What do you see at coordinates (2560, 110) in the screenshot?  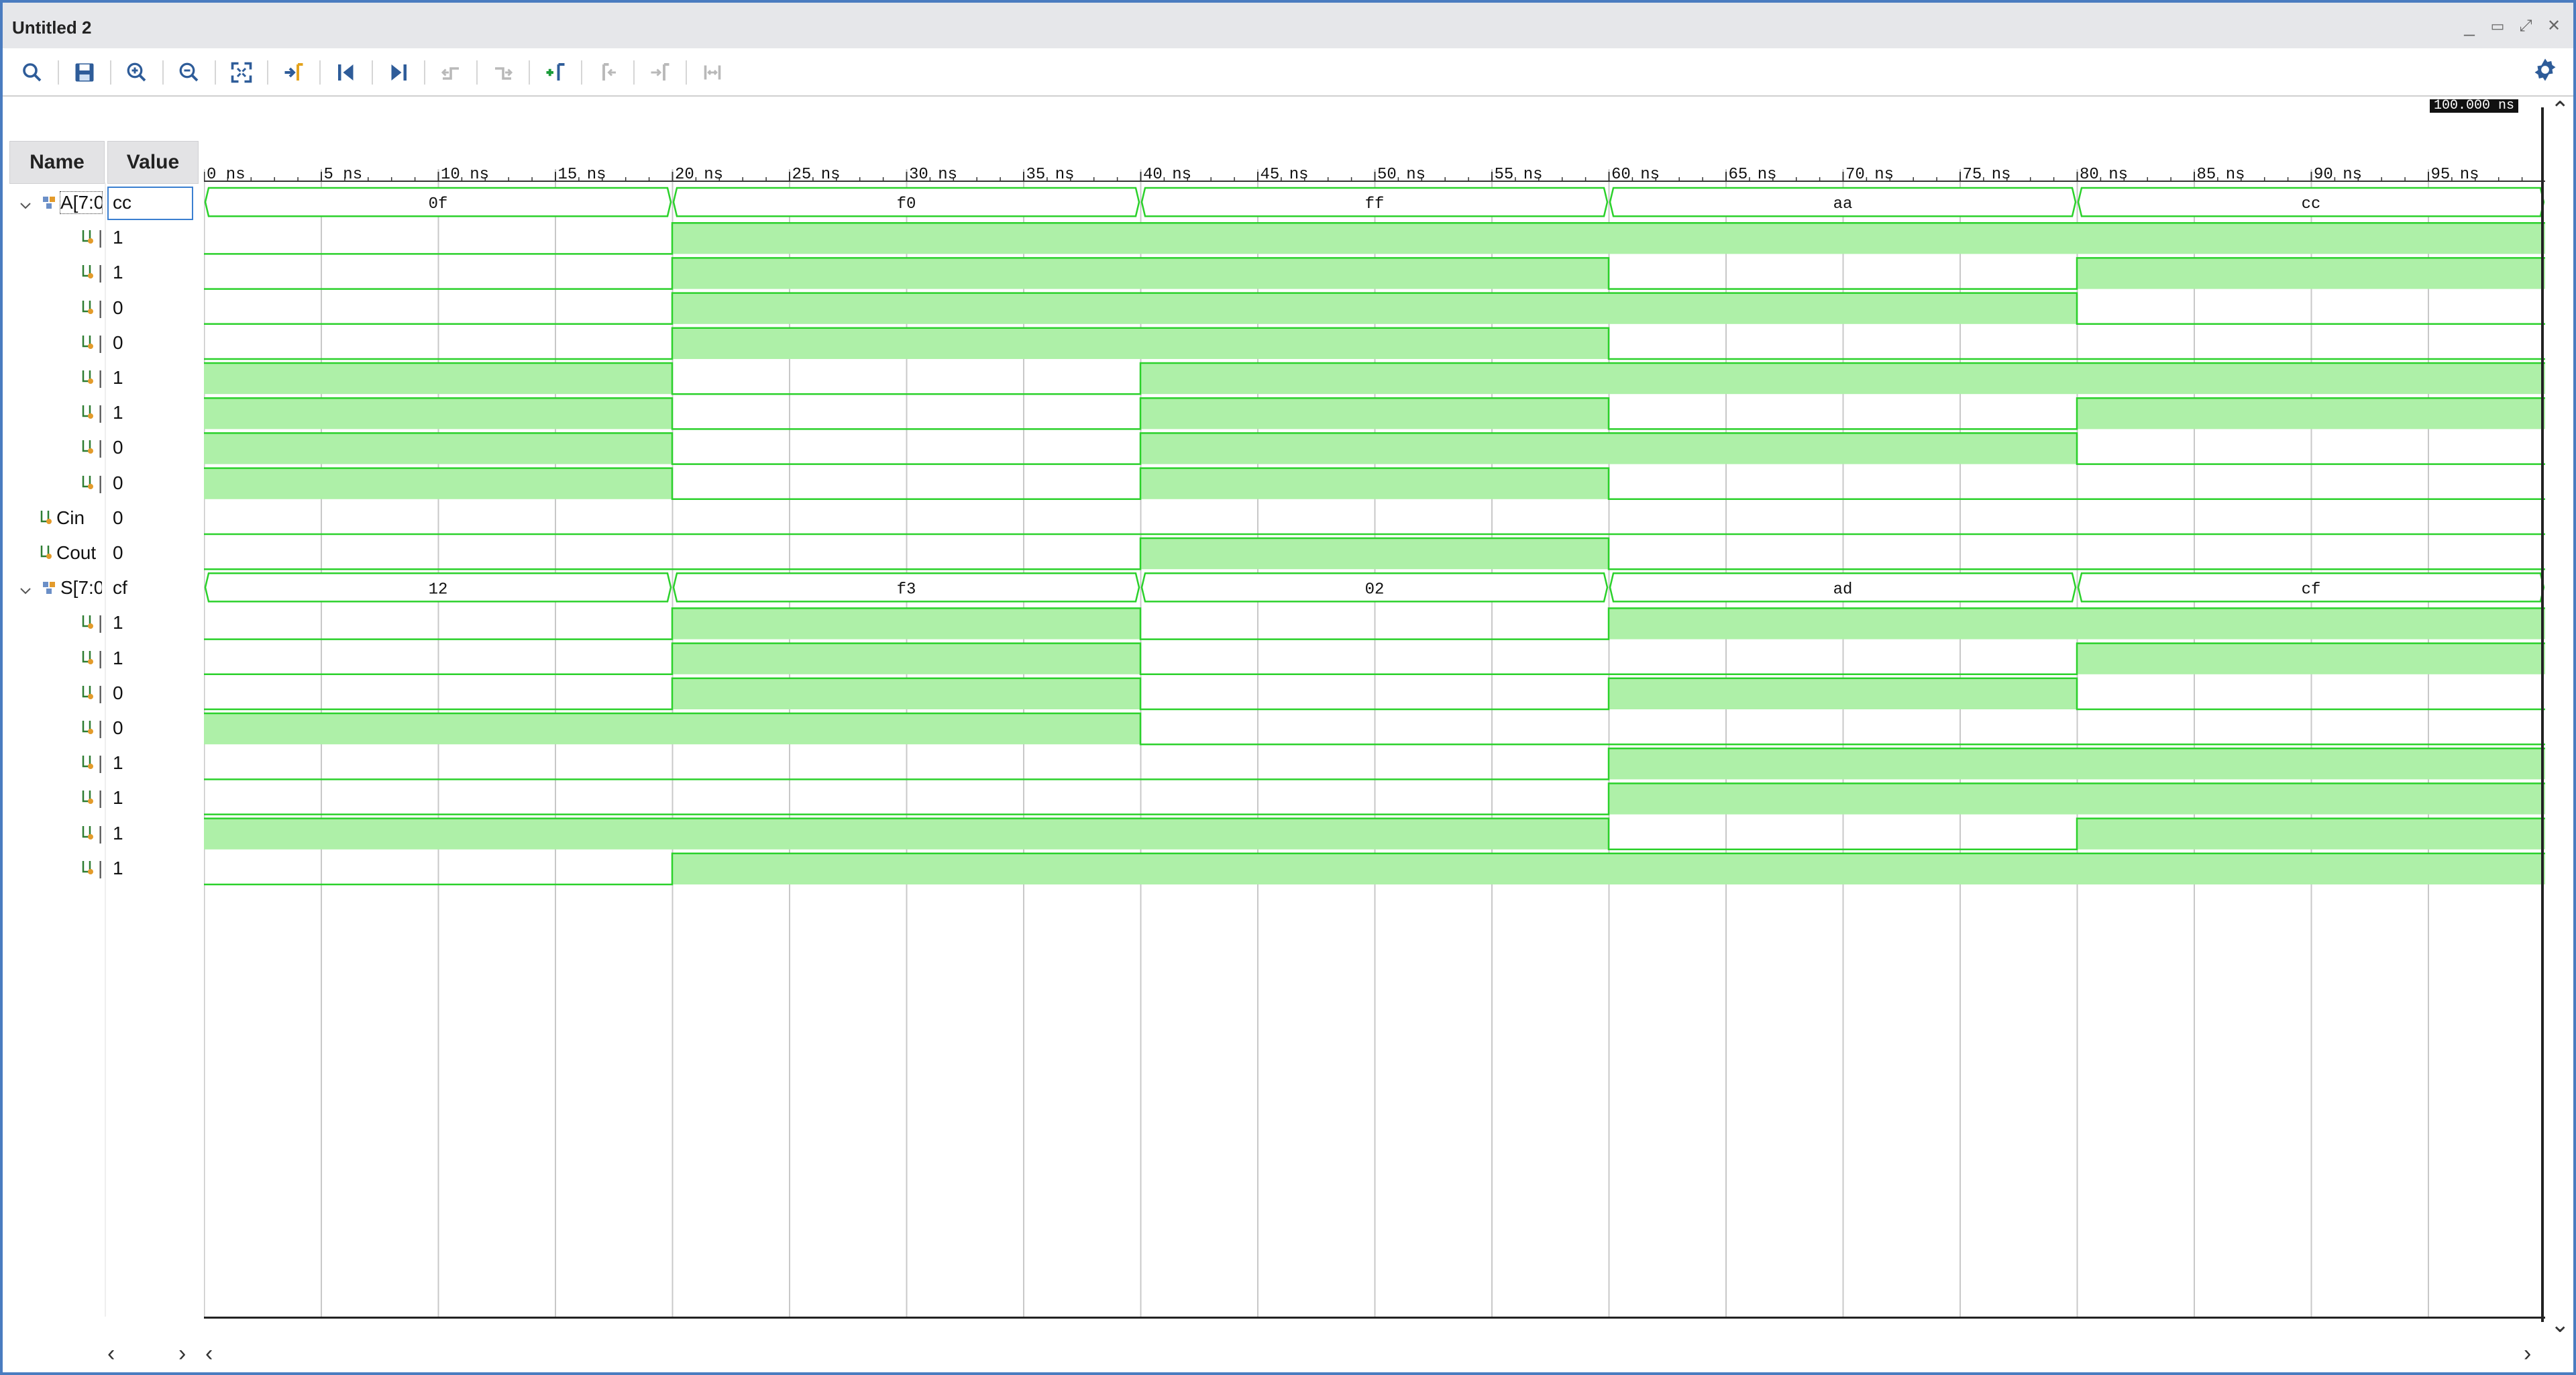 I see `scroll-up-icon: ⌃` at bounding box center [2560, 110].